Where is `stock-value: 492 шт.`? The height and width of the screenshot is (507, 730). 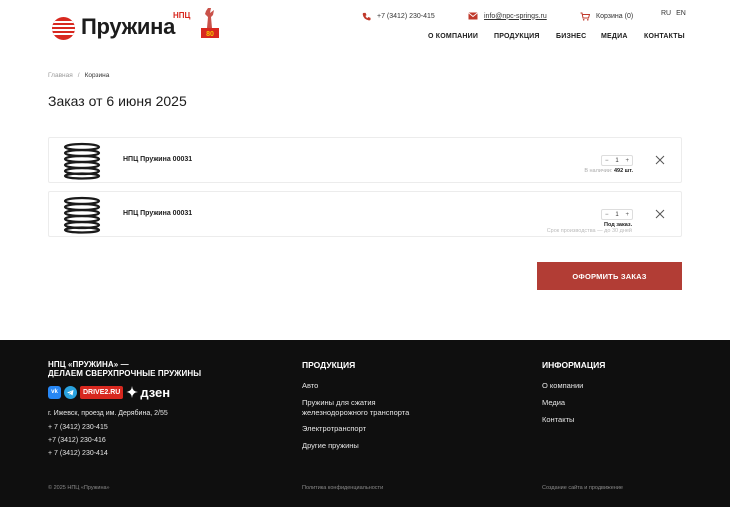 stock-value: 492 шт. is located at coordinates (623, 171).